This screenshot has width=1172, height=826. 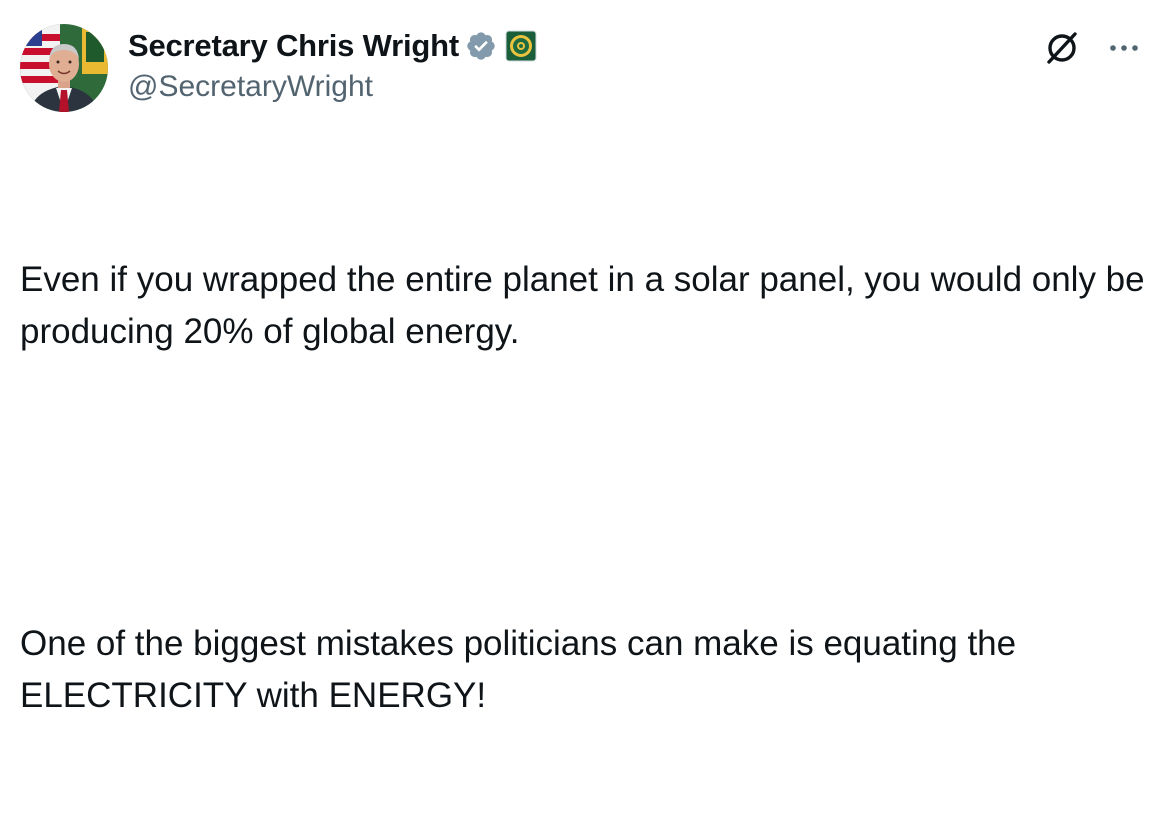 What do you see at coordinates (1124, 48) in the screenshot?
I see `more-options-icon` at bounding box center [1124, 48].